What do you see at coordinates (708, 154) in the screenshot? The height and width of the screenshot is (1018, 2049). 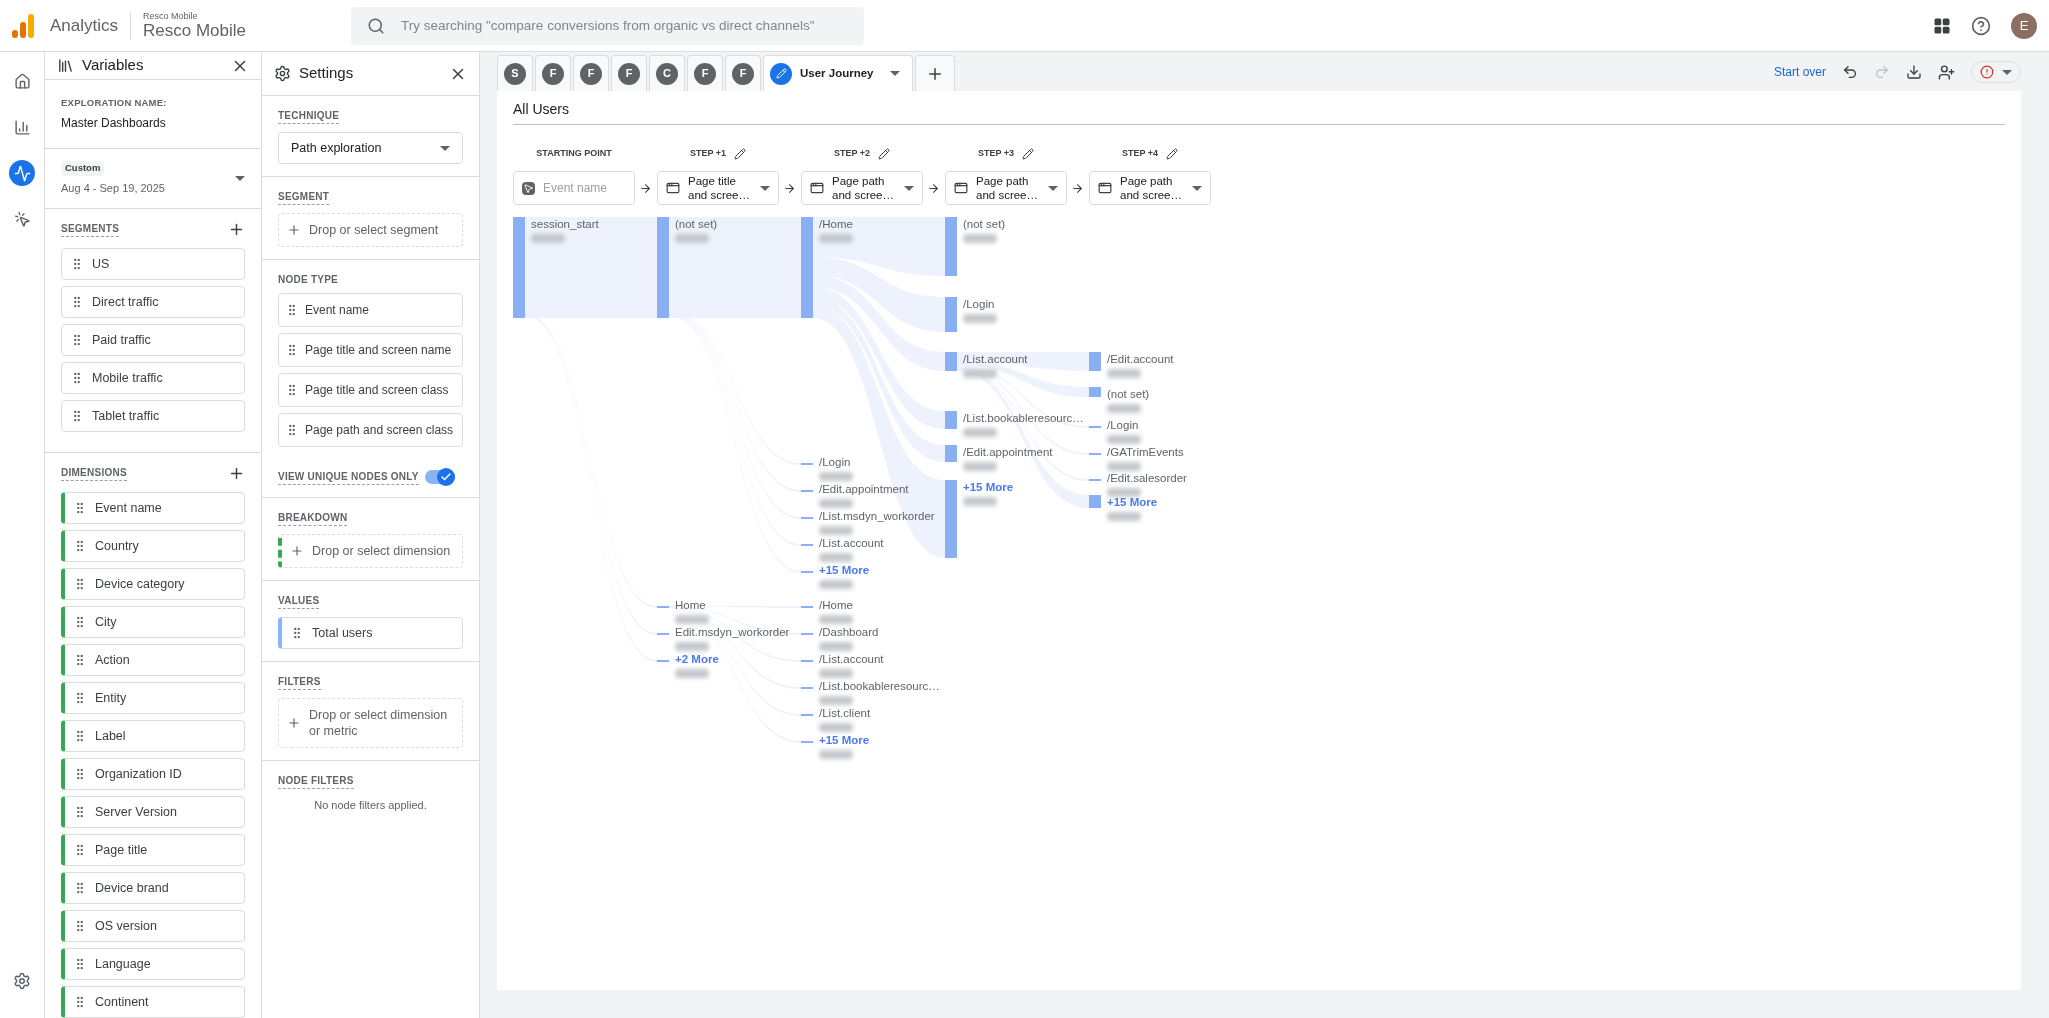 I see `step-header: STEP +1` at bounding box center [708, 154].